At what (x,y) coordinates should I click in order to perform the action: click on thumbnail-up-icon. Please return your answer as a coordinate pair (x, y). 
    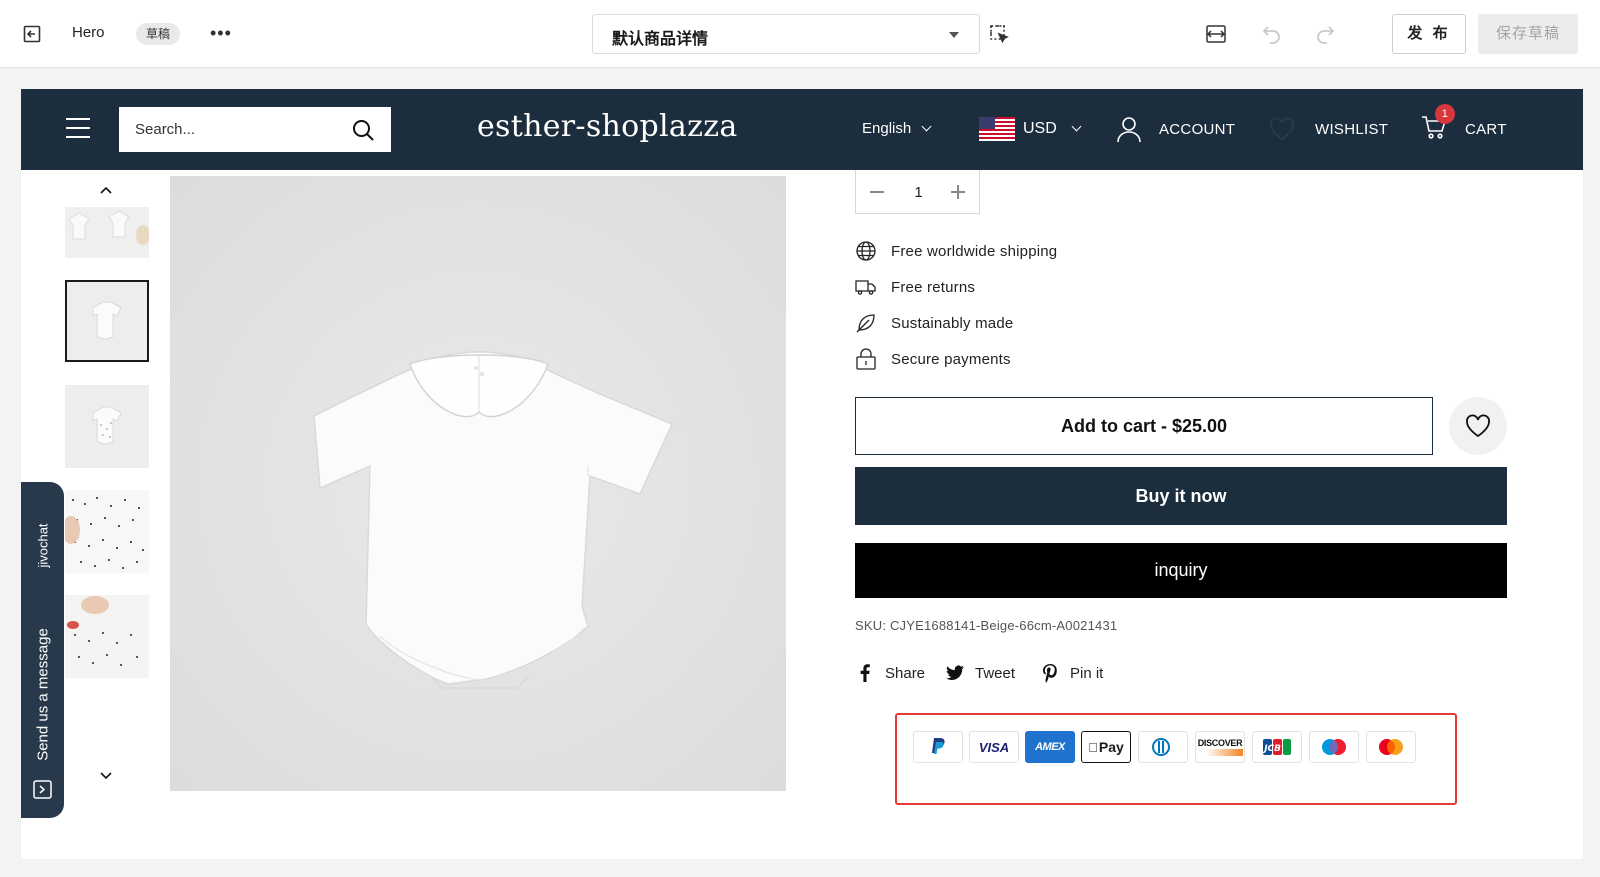
    Looking at the image, I should click on (106, 190).